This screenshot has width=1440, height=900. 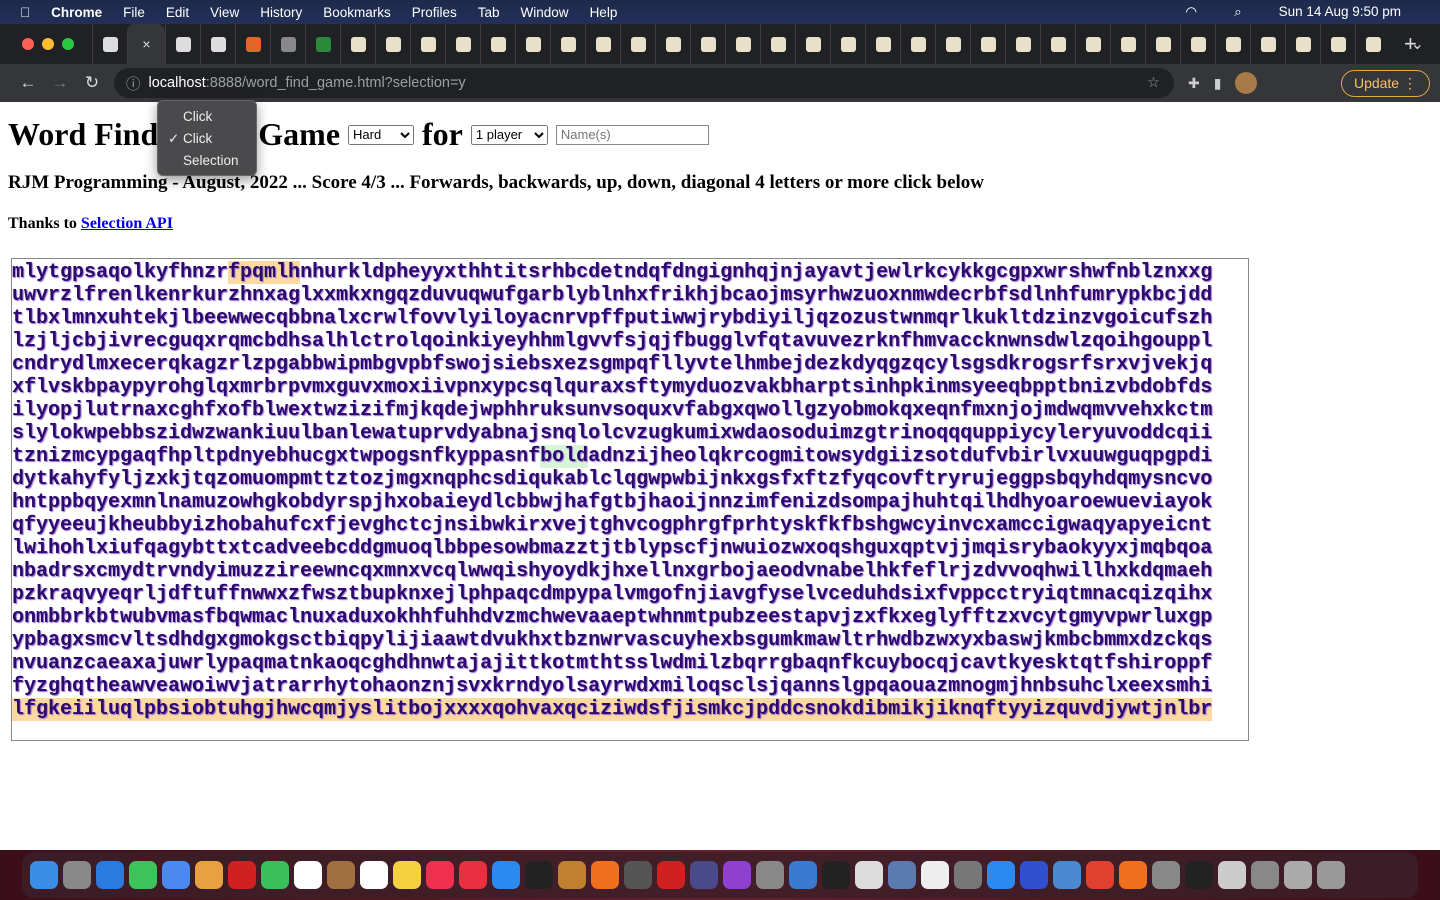 What do you see at coordinates (509, 134) in the screenshot?
I see `players-select: 1 player` at bounding box center [509, 134].